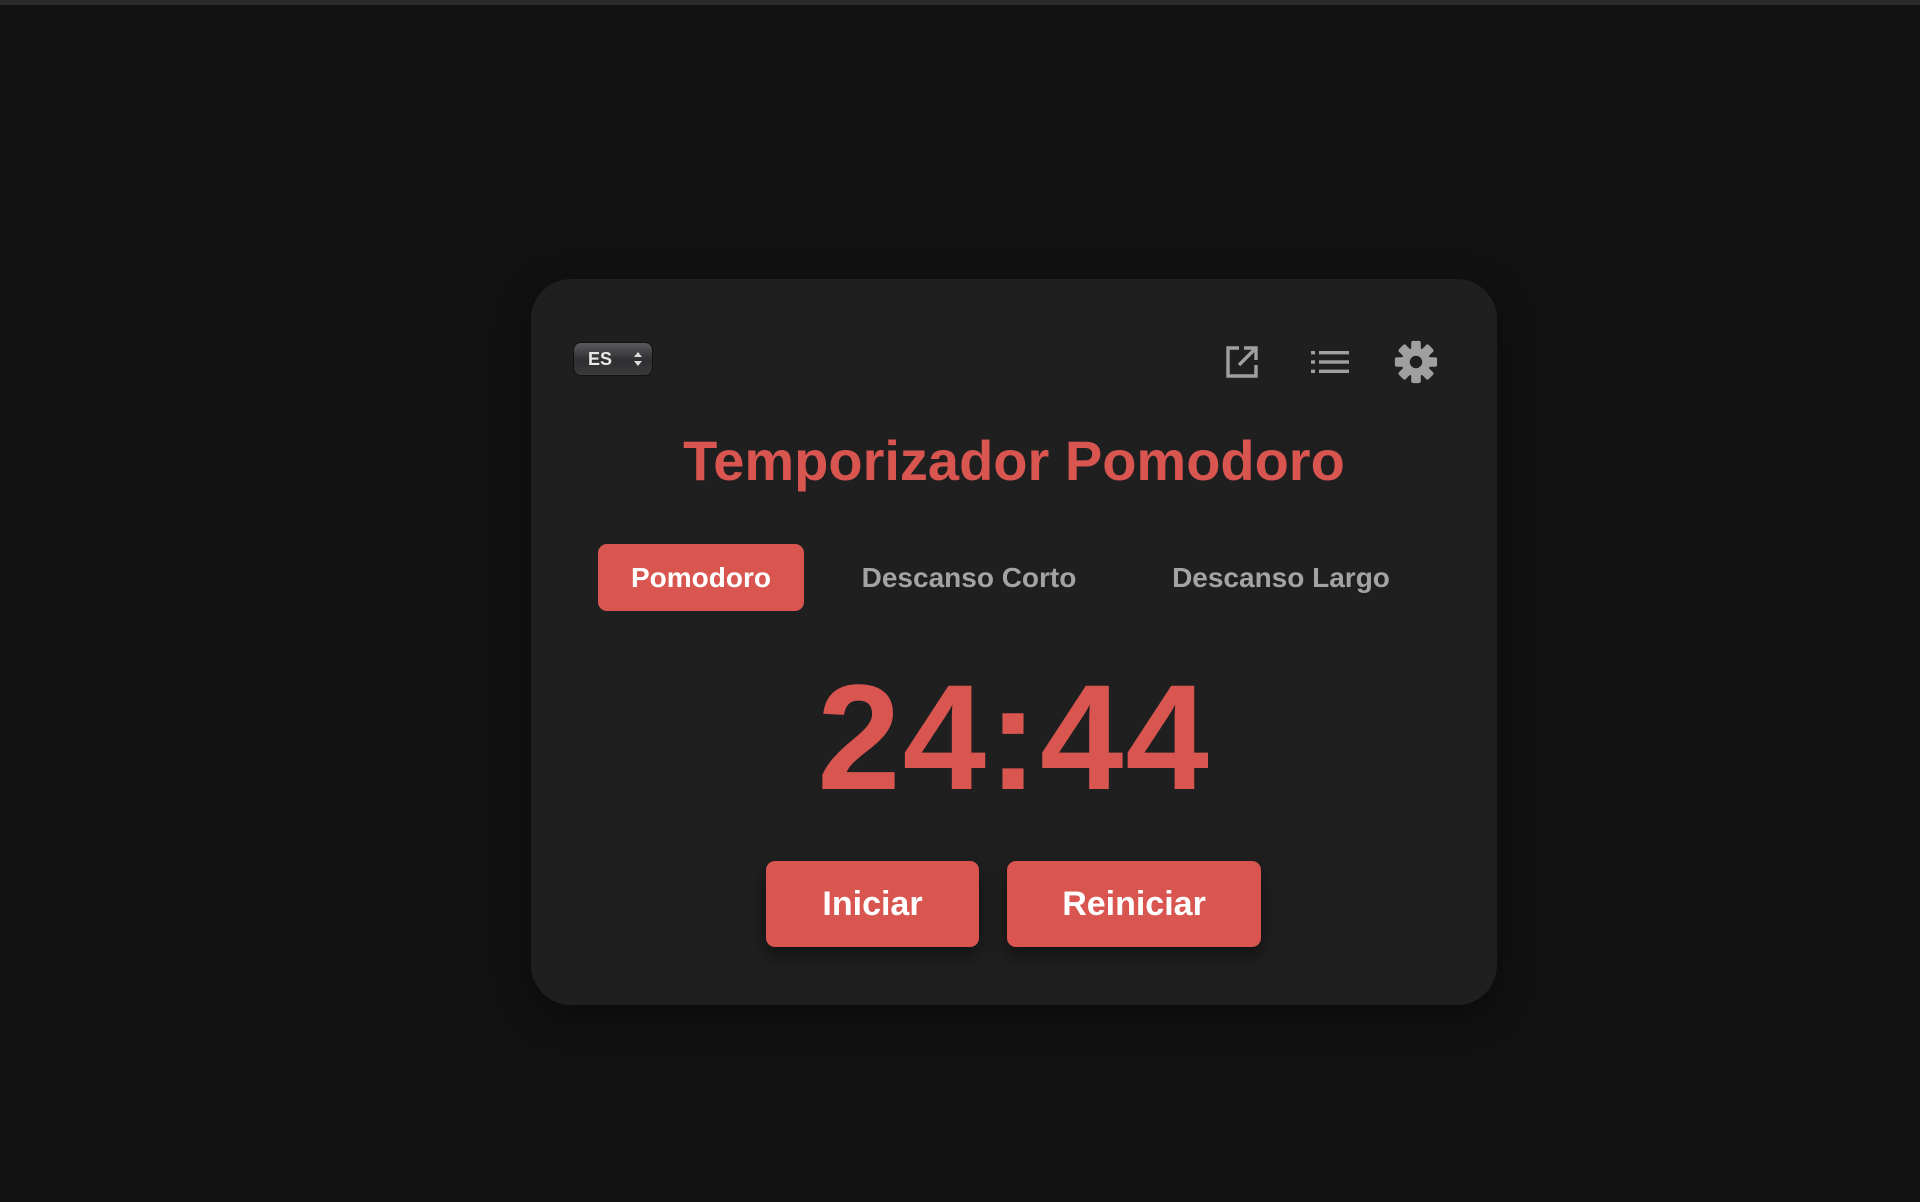 The width and height of the screenshot is (1920, 1202). What do you see at coordinates (960, 2) in the screenshot?
I see `window-top-edge` at bounding box center [960, 2].